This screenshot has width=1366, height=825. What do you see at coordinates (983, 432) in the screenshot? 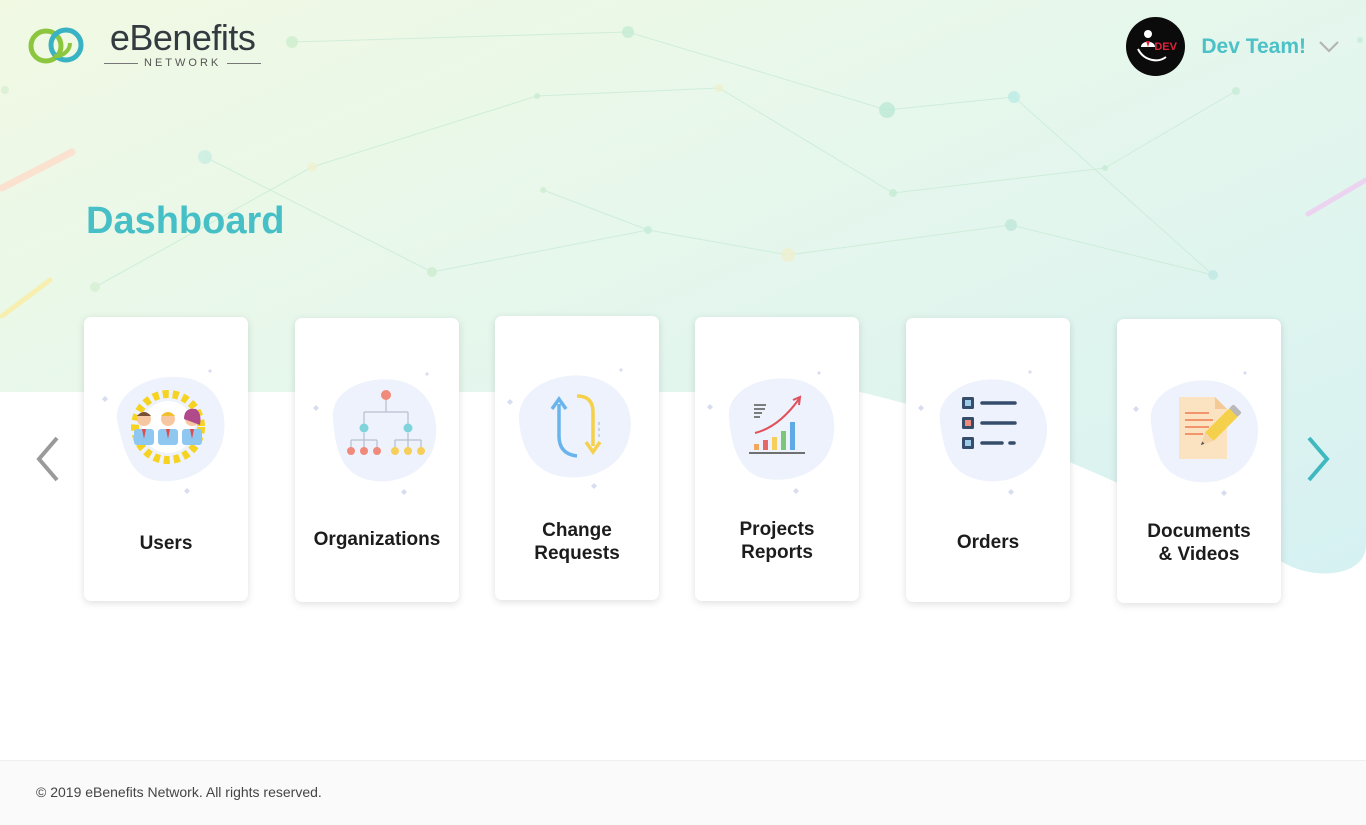
I see `checklist-icon` at bounding box center [983, 432].